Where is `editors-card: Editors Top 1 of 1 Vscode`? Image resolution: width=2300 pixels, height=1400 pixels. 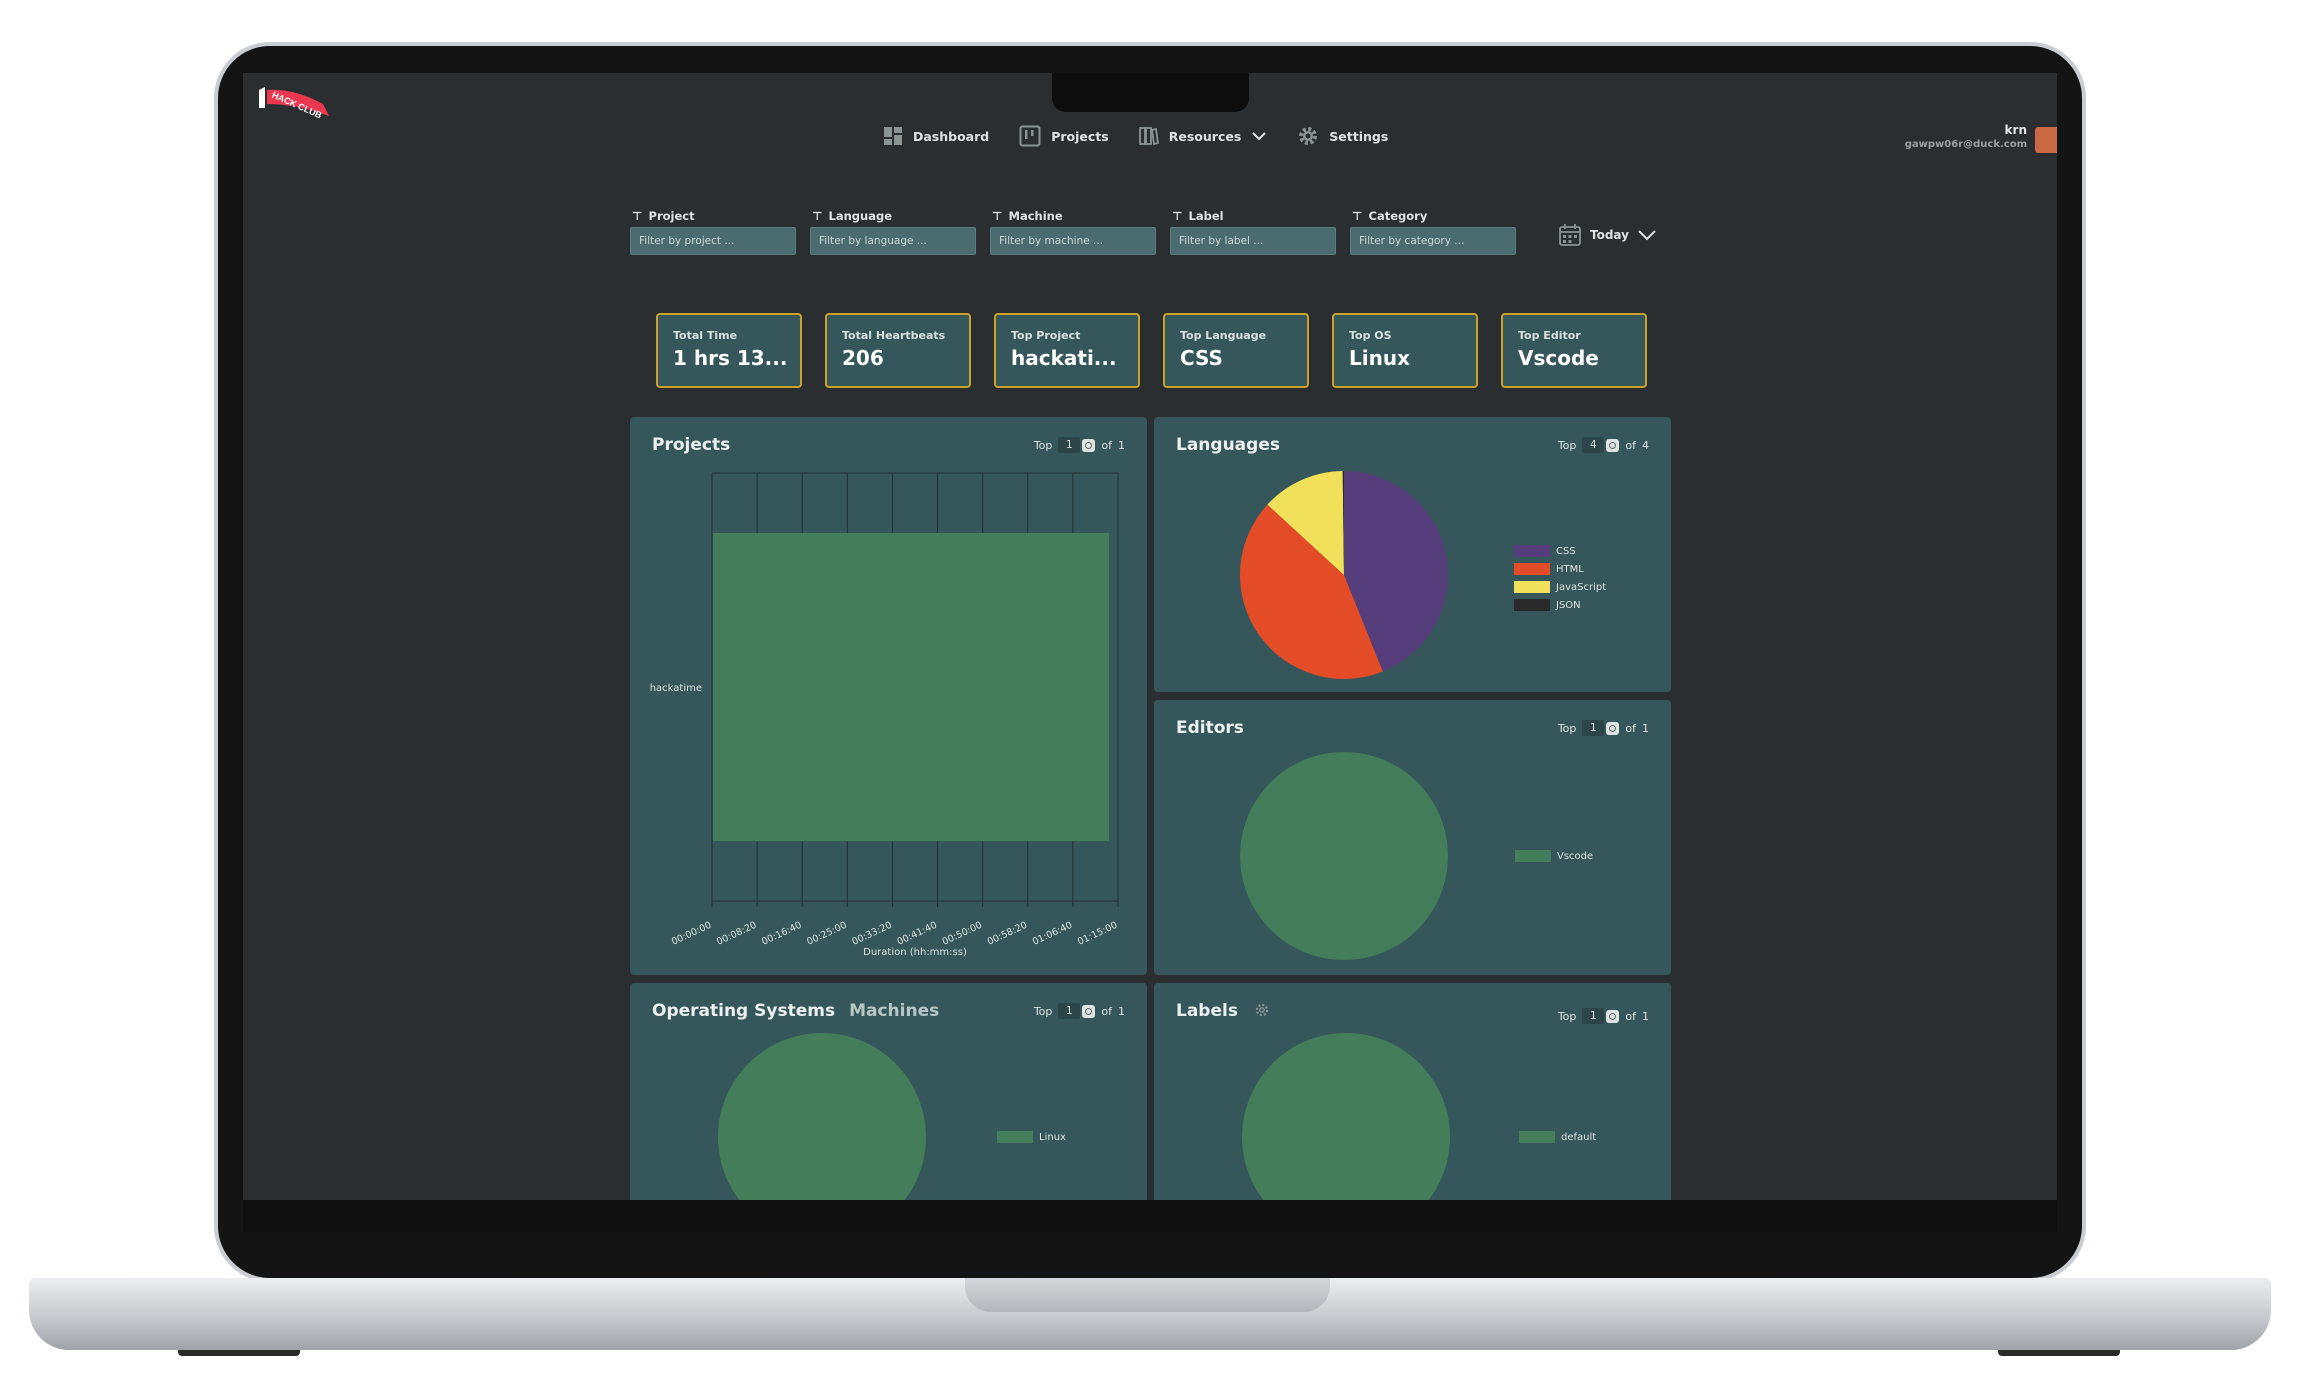
editors-card: Editors Top 1 of 1 Vscode is located at coordinates (1412, 837).